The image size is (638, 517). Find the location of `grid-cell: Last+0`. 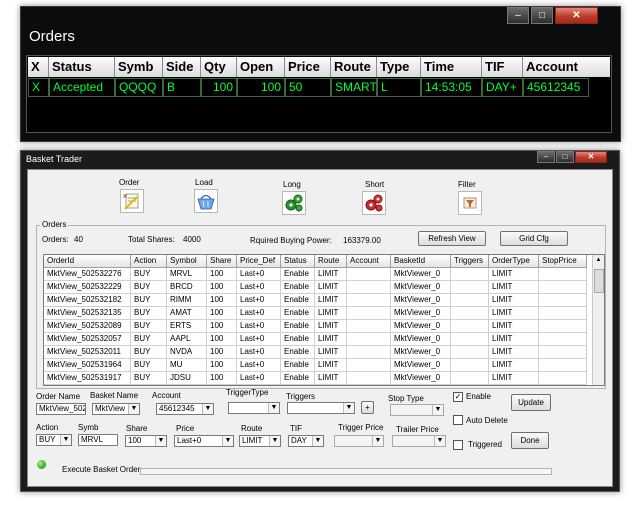

grid-cell: Last+0 is located at coordinates (259, 287).